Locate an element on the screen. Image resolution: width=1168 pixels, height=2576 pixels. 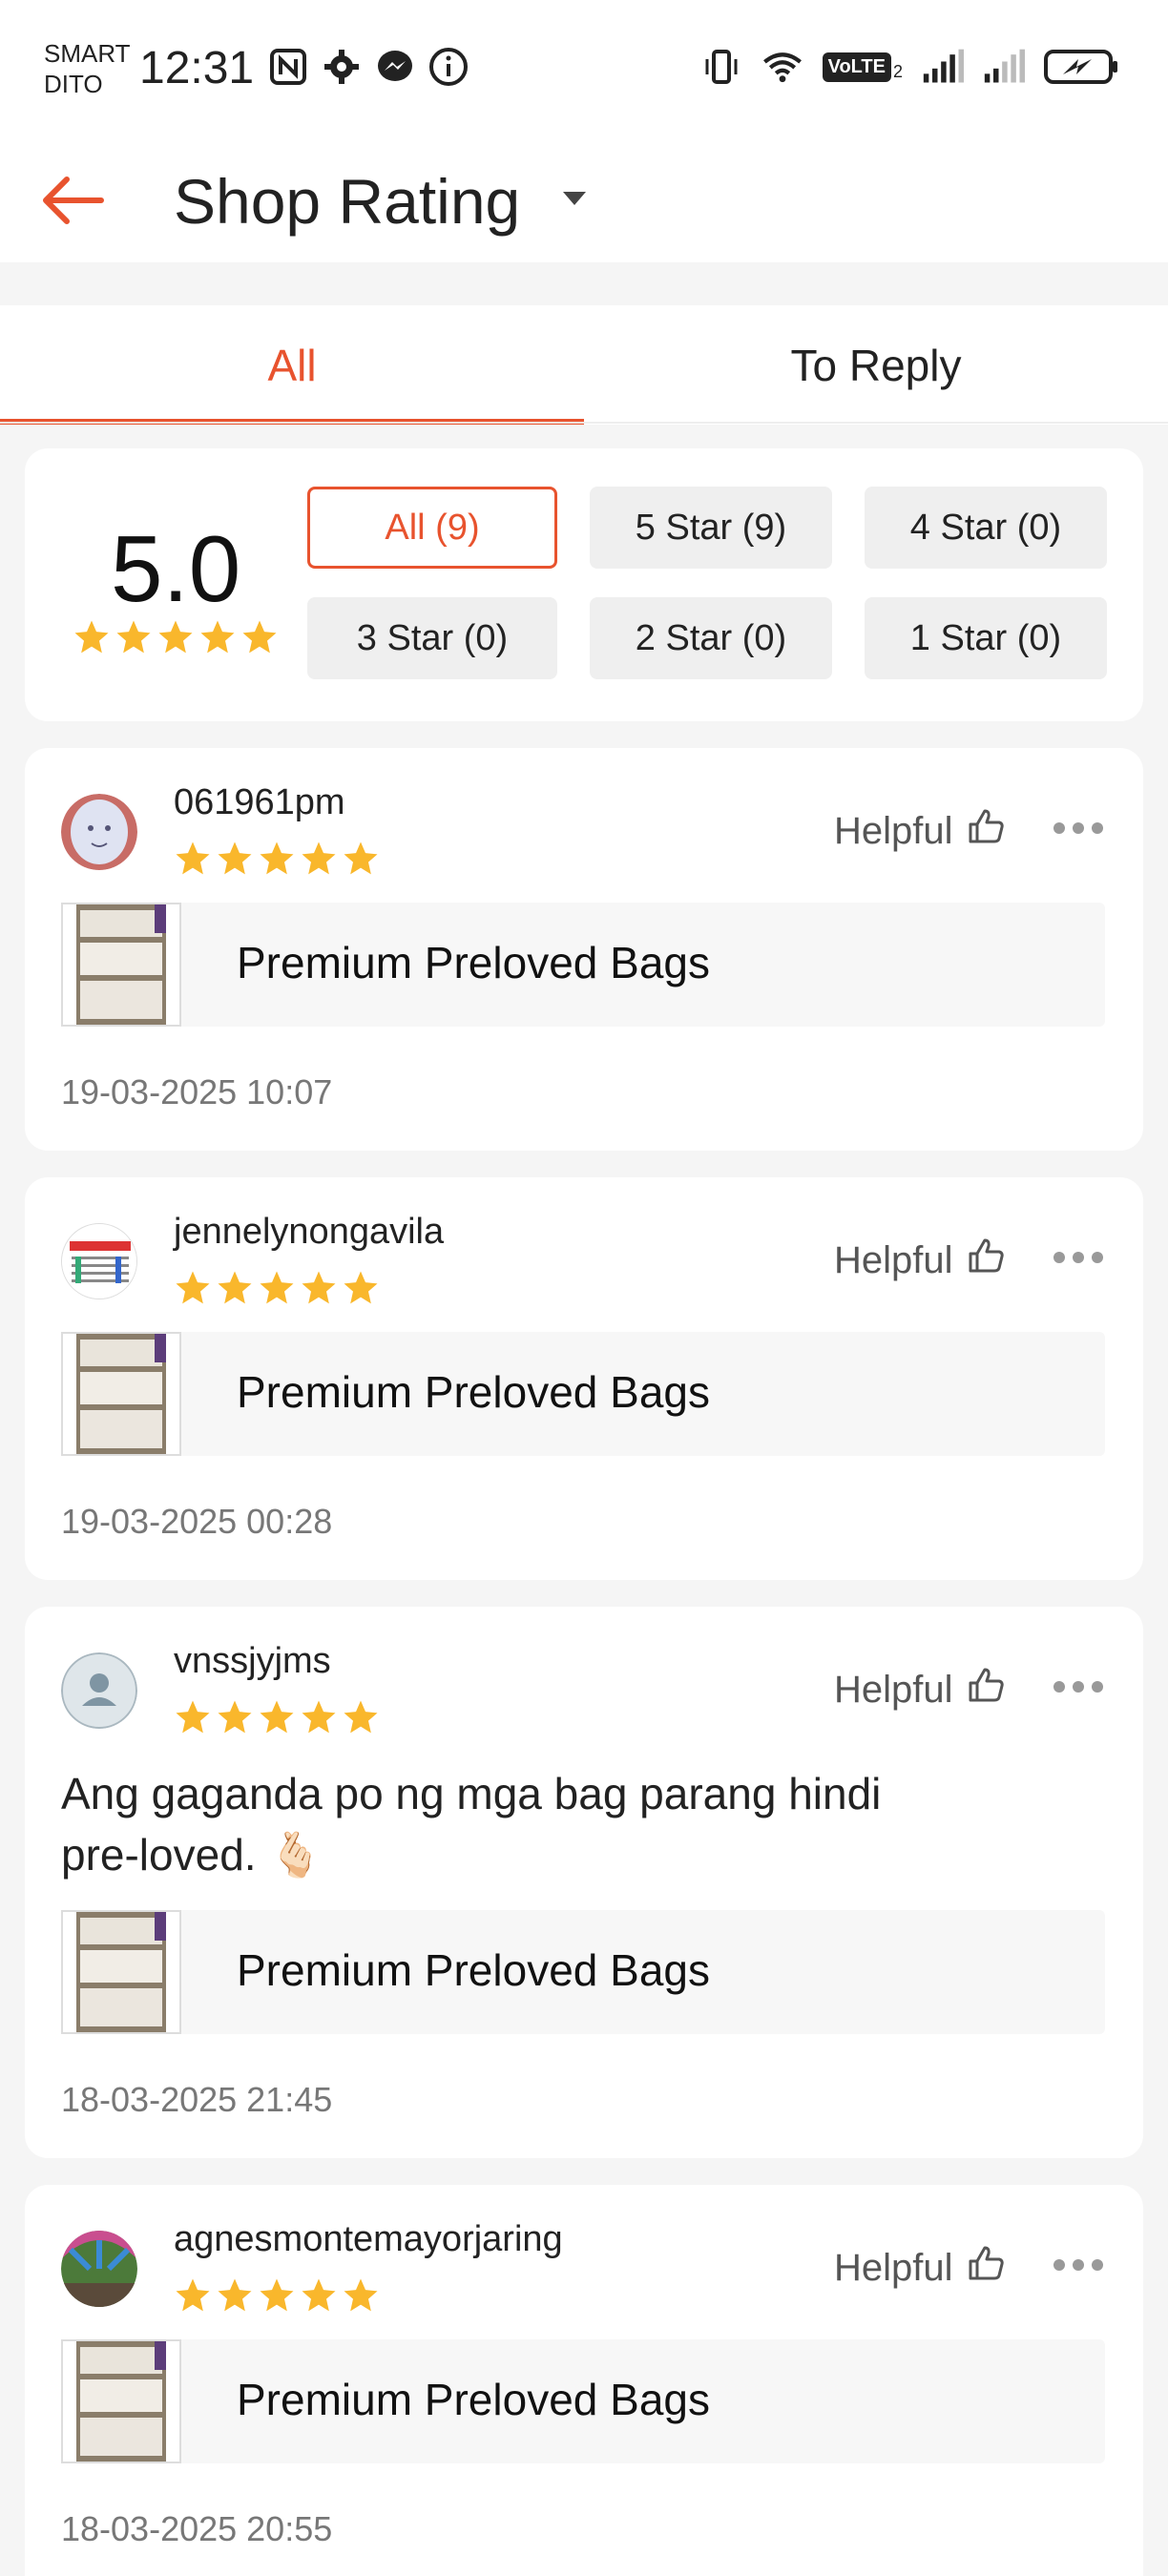
back-arrow-icon is located at coordinates (76, 200).